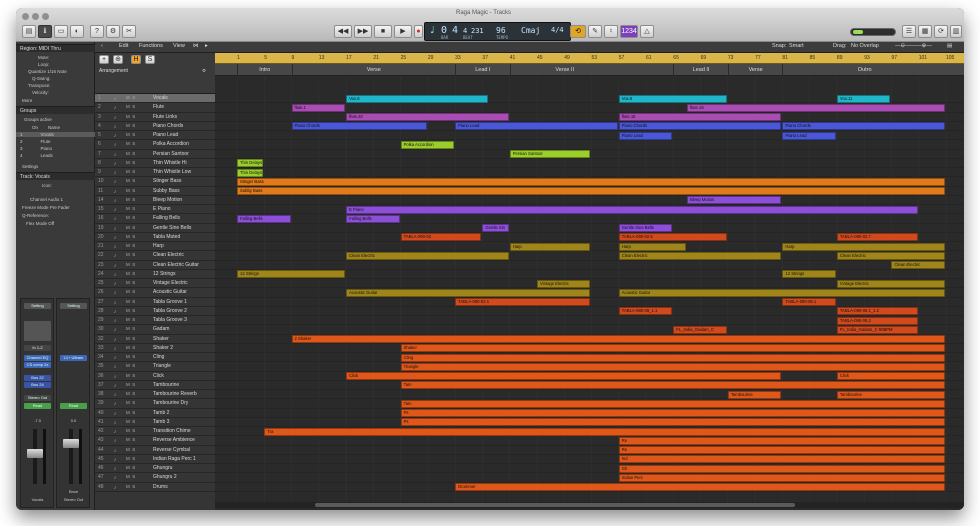  What do you see at coordinates (418, 31) in the screenshot?
I see `record-button: ●` at bounding box center [418, 31].